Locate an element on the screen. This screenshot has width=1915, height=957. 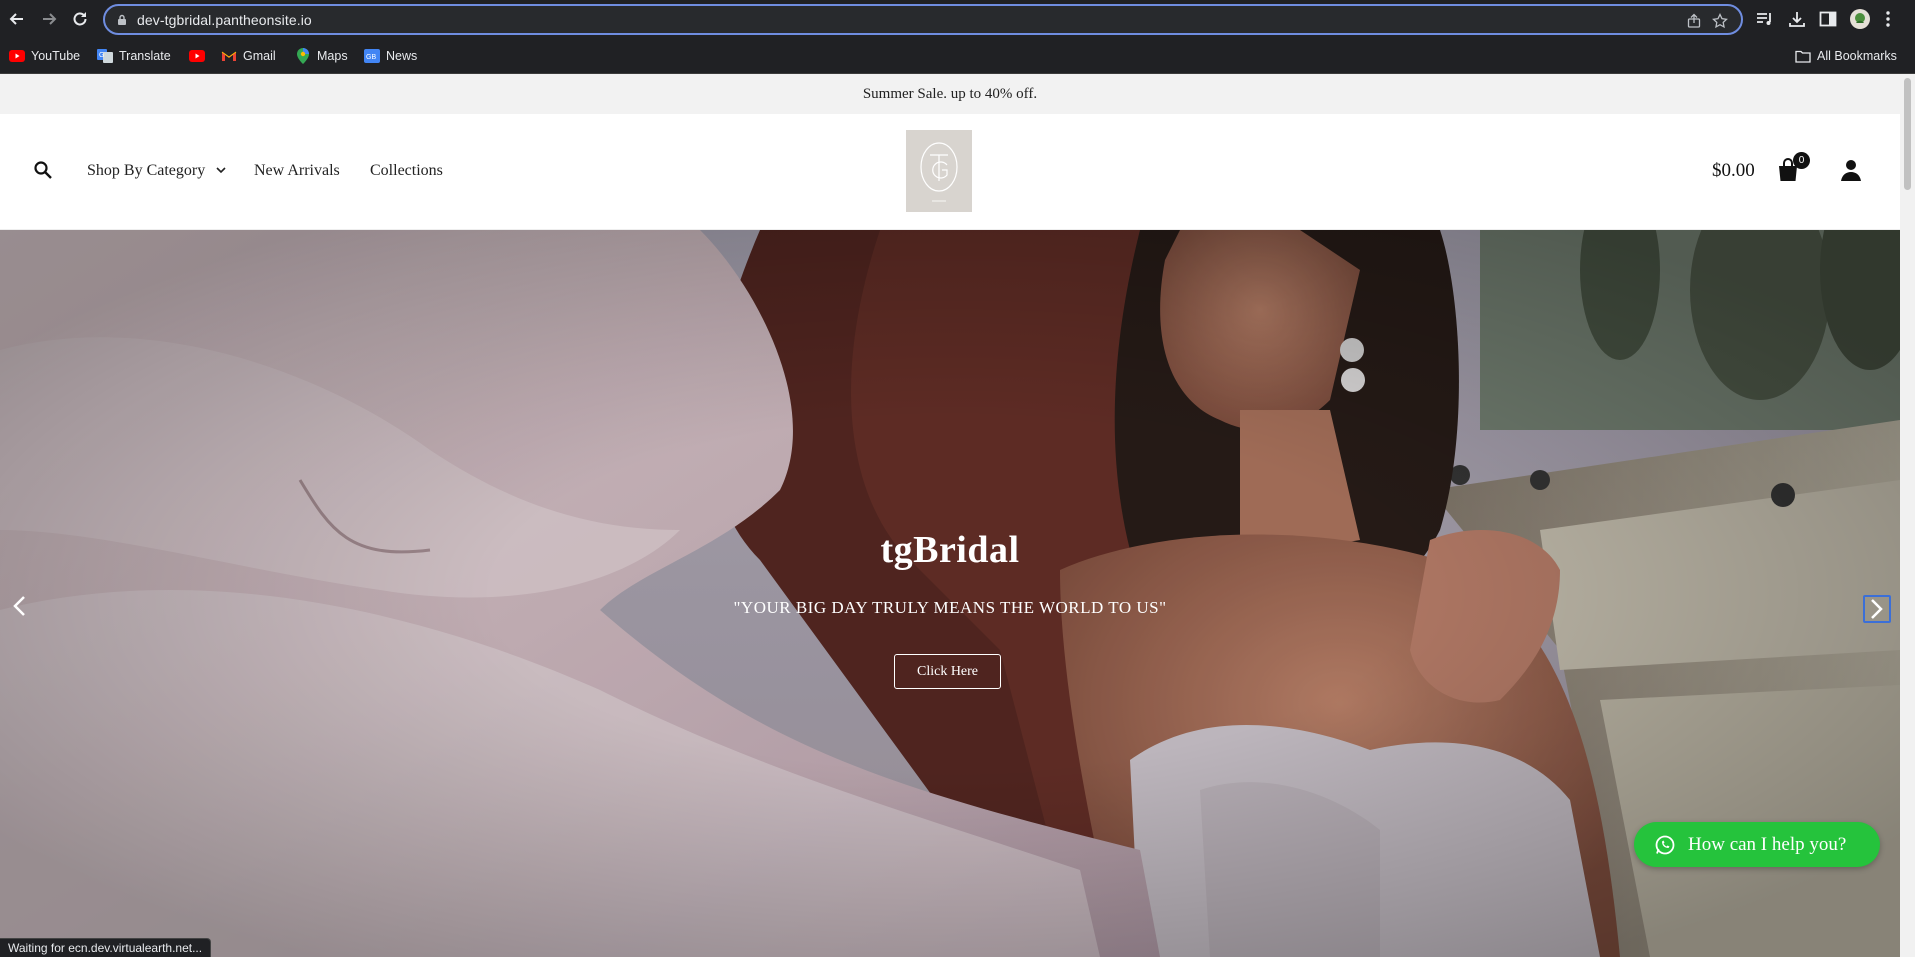
bookmark-gmail: Gmail is located at coordinates (248, 56).